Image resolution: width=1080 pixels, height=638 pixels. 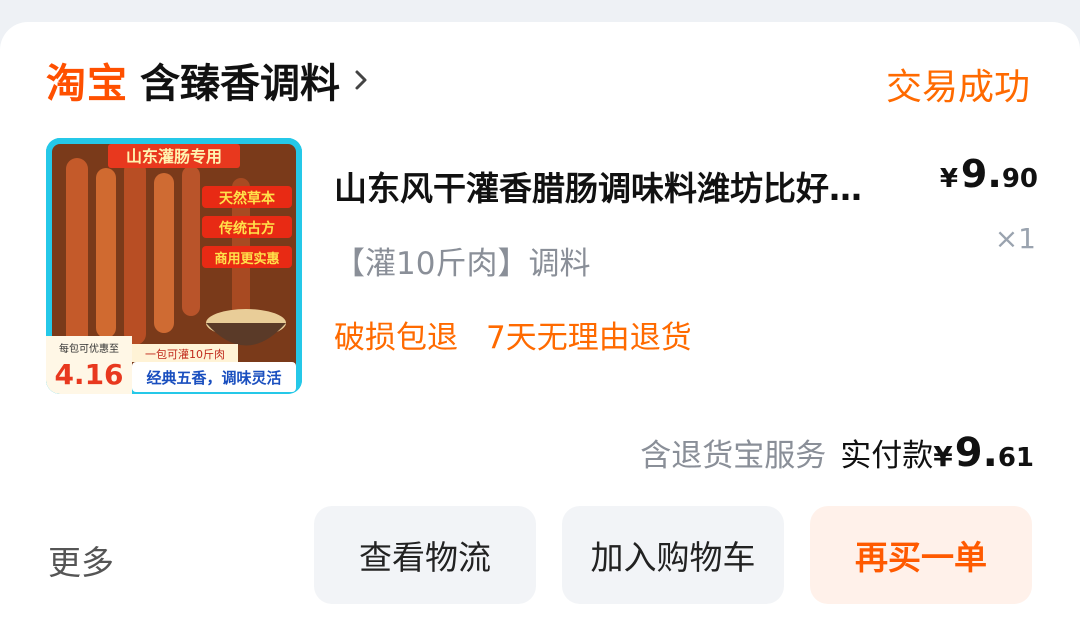 What do you see at coordinates (1015, 238) in the screenshot?
I see `product-quantity: ×1` at bounding box center [1015, 238].